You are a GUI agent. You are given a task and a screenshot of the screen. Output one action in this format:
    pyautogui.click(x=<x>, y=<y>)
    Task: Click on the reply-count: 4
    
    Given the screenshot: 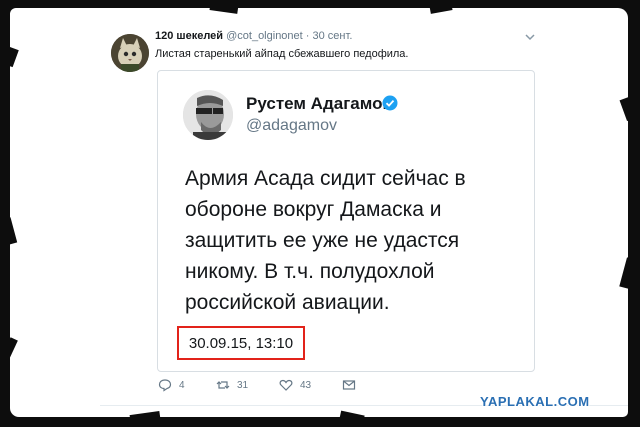 What is the action you would take?
    pyautogui.click(x=182, y=385)
    